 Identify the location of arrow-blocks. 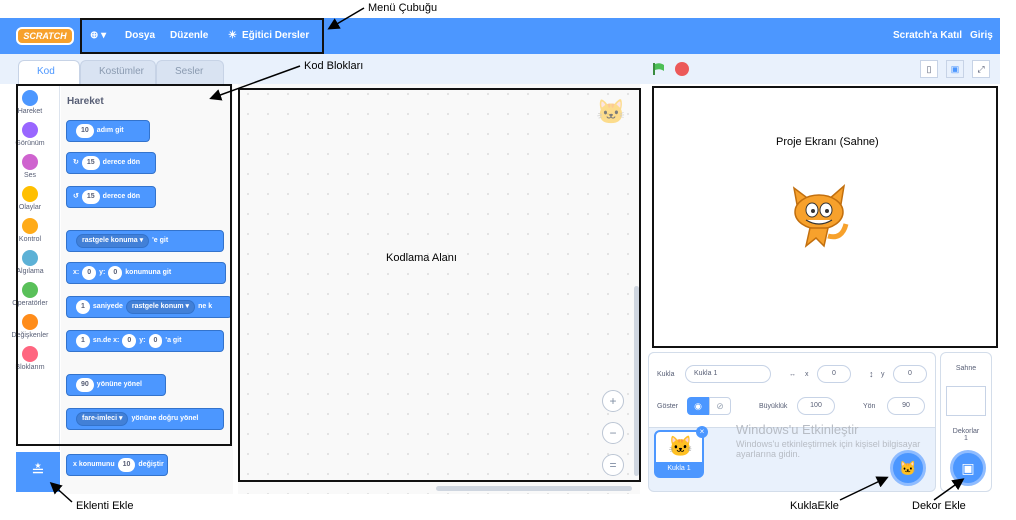
(255, 83).